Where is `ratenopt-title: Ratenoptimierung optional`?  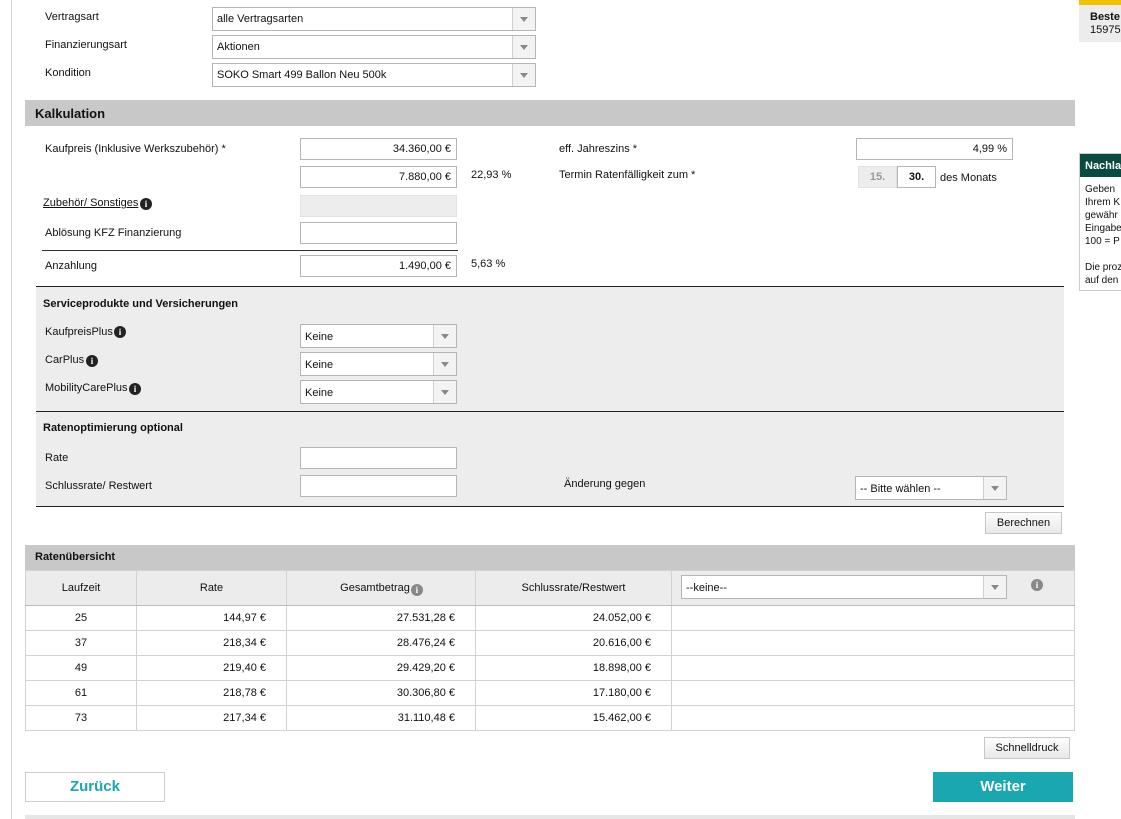
ratenopt-title: Ratenoptimierung optional is located at coordinates (113, 428).